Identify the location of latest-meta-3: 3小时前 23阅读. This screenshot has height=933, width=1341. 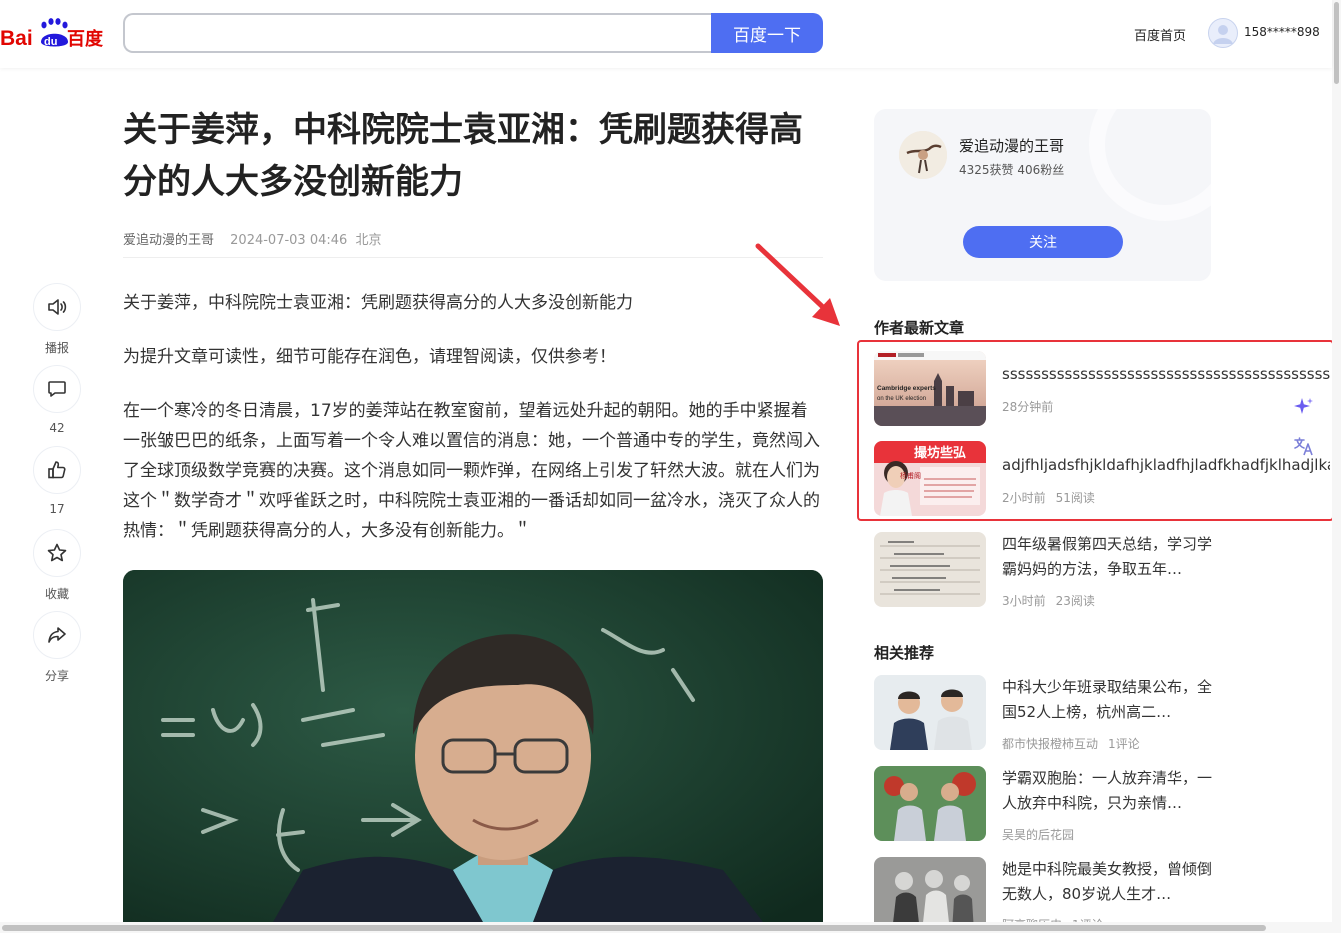
(1048, 600).